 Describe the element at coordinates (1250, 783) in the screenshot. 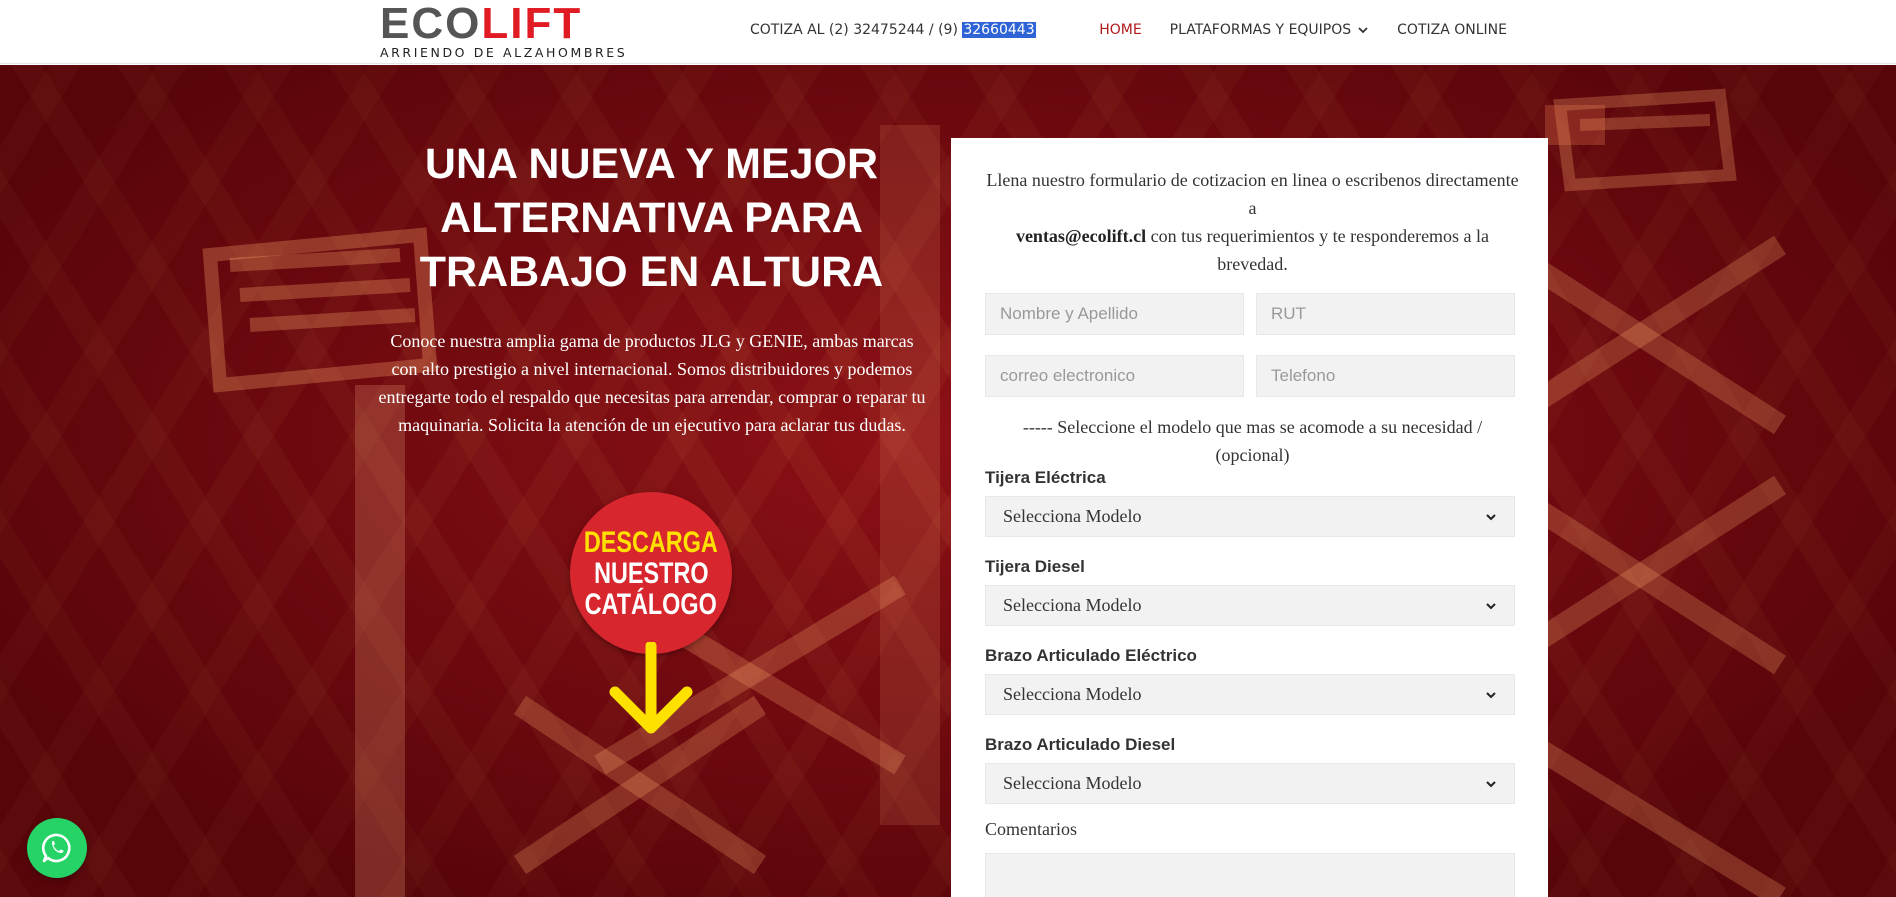

I see `select-brazo-articulado-diesel: Selecciona Modelo` at that location.